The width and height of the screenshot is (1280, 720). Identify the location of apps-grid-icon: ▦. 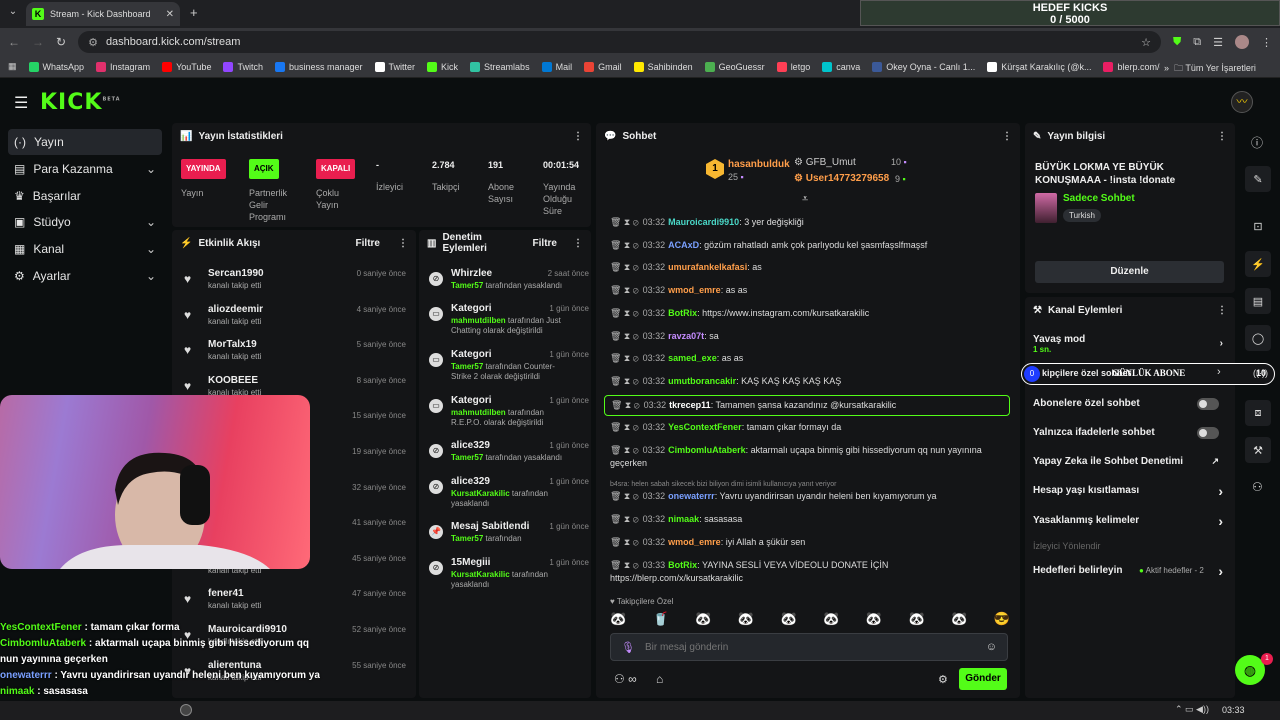
(12, 66).